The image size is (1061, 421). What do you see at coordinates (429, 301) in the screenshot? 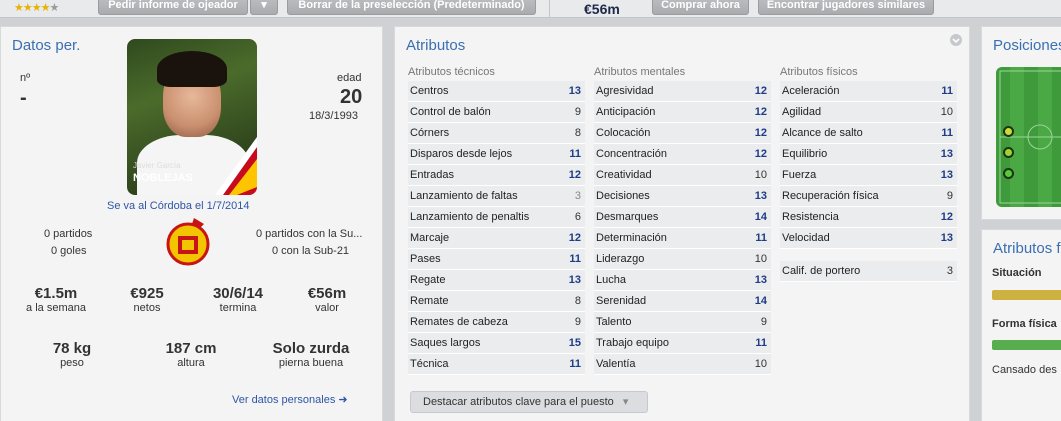
I see `attribute-name: Remate` at bounding box center [429, 301].